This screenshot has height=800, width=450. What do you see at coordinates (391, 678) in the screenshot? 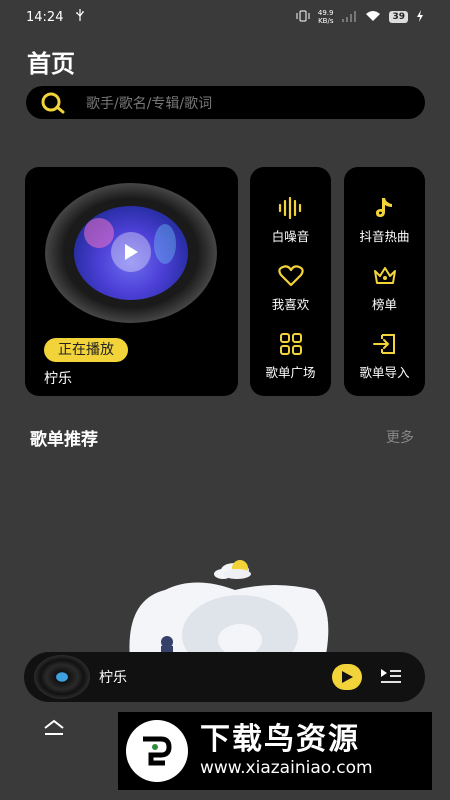
I see `playlist-queue-icon` at bounding box center [391, 678].